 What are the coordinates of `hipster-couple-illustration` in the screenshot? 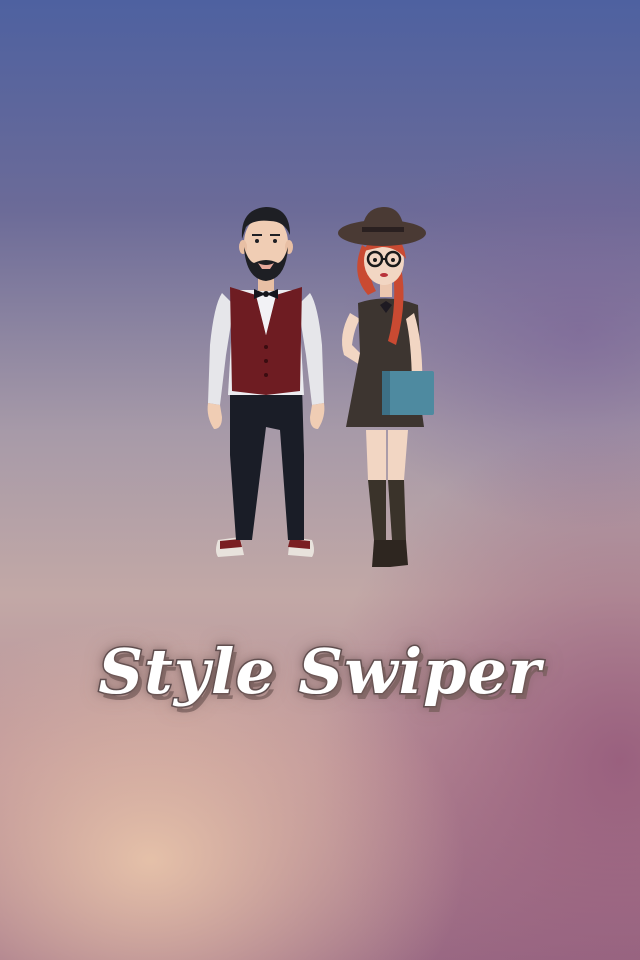 It's located at (320, 385).